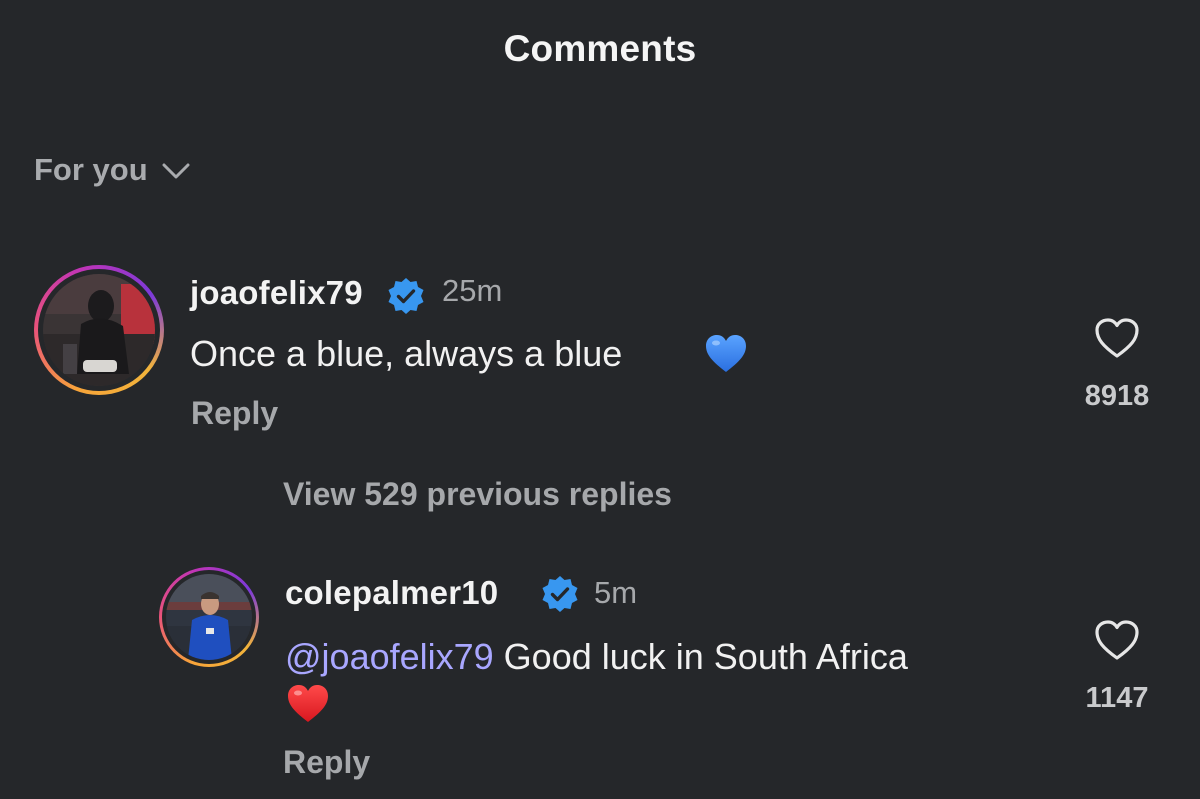 The image size is (1200, 799). What do you see at coordinates (1117, 396) in the screenshot?
I see `like-count: 8918` at bounding box center [1117, 396].